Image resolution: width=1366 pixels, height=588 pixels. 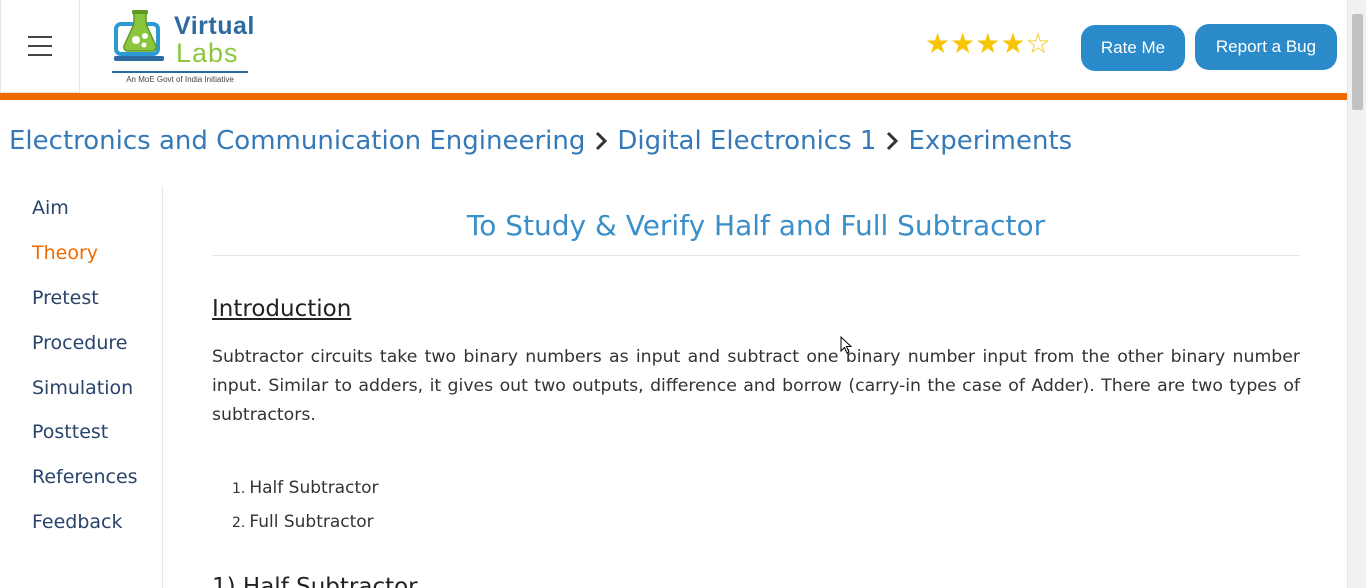 What do you see at coordinates (70, 432) in the screenshot?
I see `sidebar-item-posttest: Posttest` at bounding box center [70, 432].